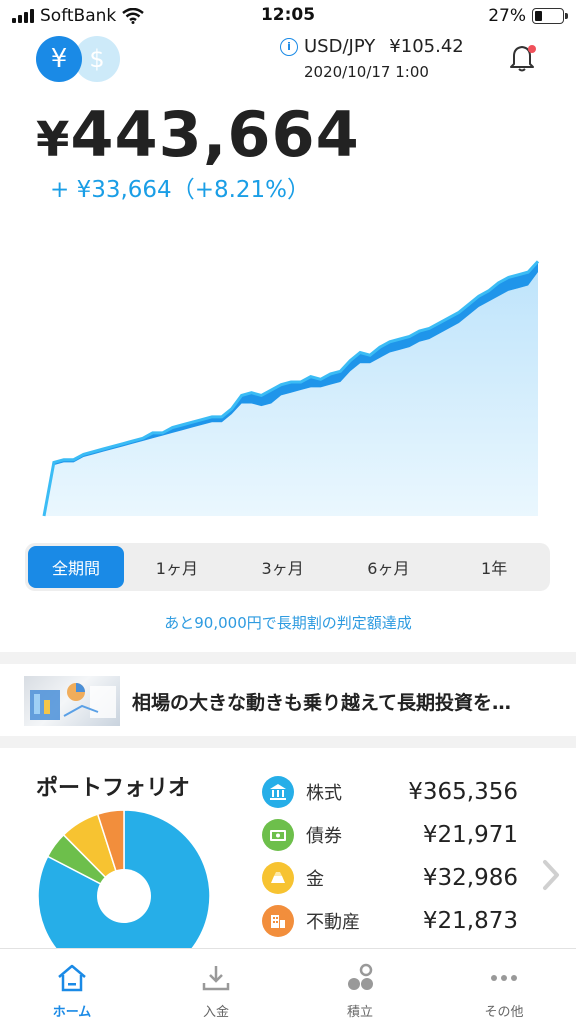 This screenshot has height=1024, width=576. Describe the element at coordinates (278, 791) in the screenshot. I see `bank-icon` at that location.